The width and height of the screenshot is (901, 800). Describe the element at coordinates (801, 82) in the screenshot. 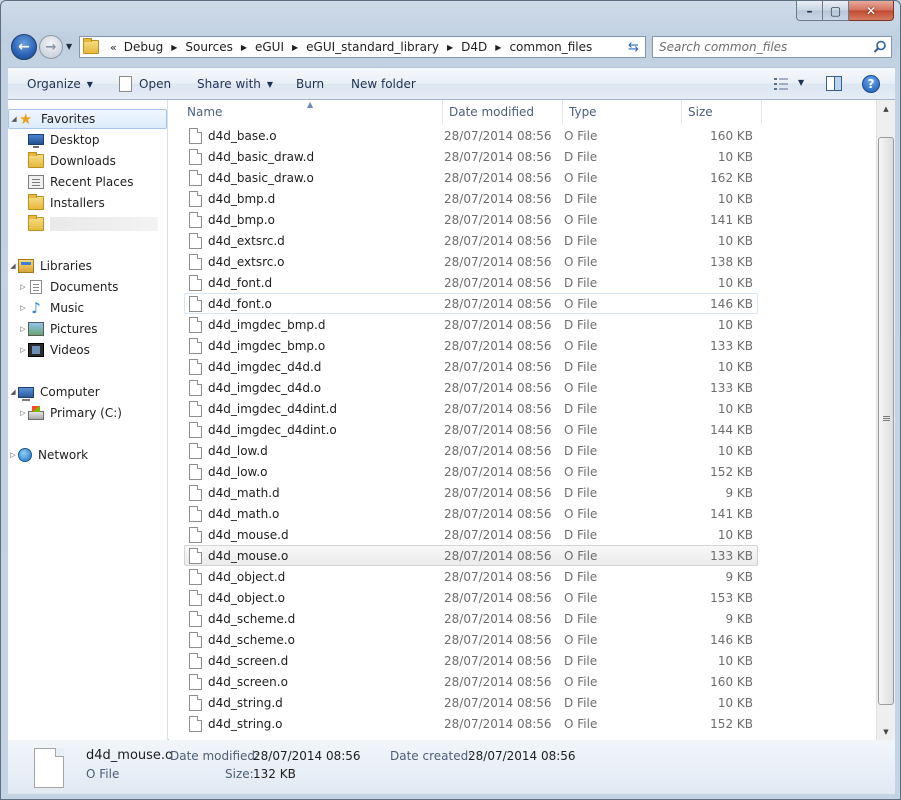

I see `view-options-dropdown-icon: ▼` at that location.